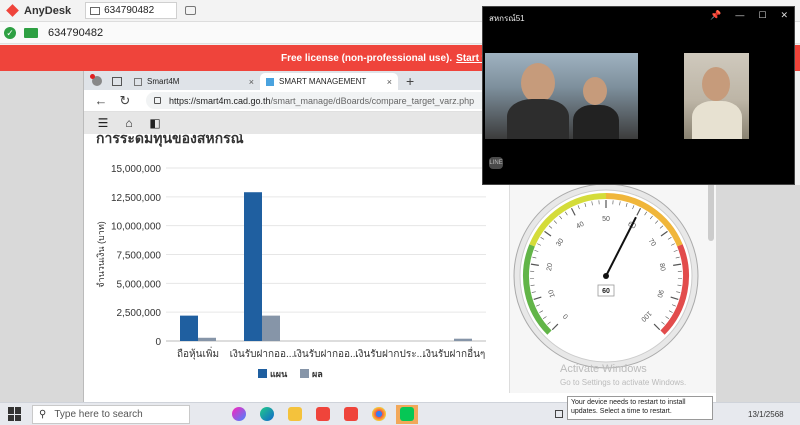  I want to click on video-call-title: สหกรณ์51, so click(507, 18).